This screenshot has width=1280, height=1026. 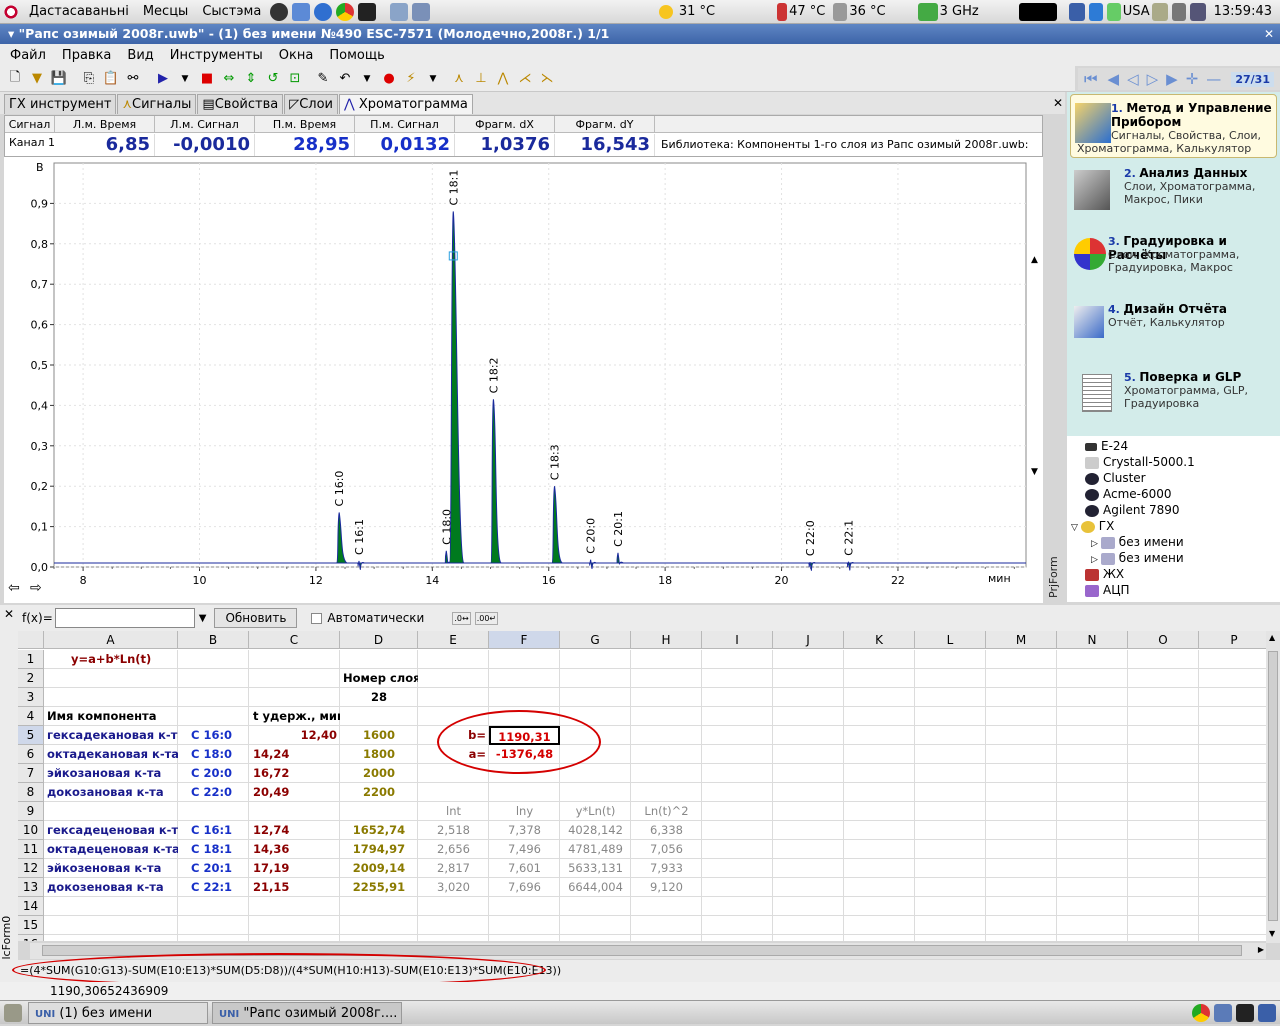 I want to click on vscroll-up-icon: ▲, so click(x=1272, y=637).